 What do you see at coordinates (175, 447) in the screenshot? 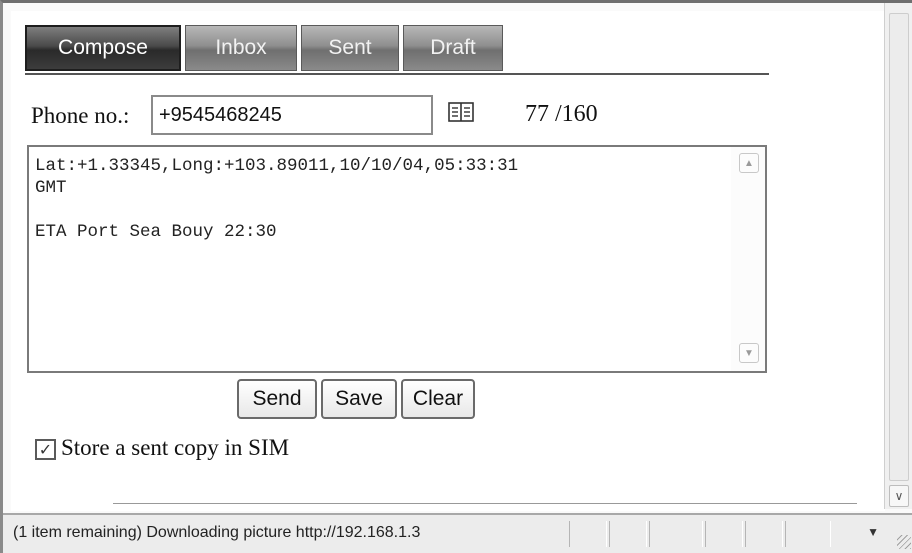
I see `store-copy-label: Store a sent copy in SIM` at bounding box center [175, 447].